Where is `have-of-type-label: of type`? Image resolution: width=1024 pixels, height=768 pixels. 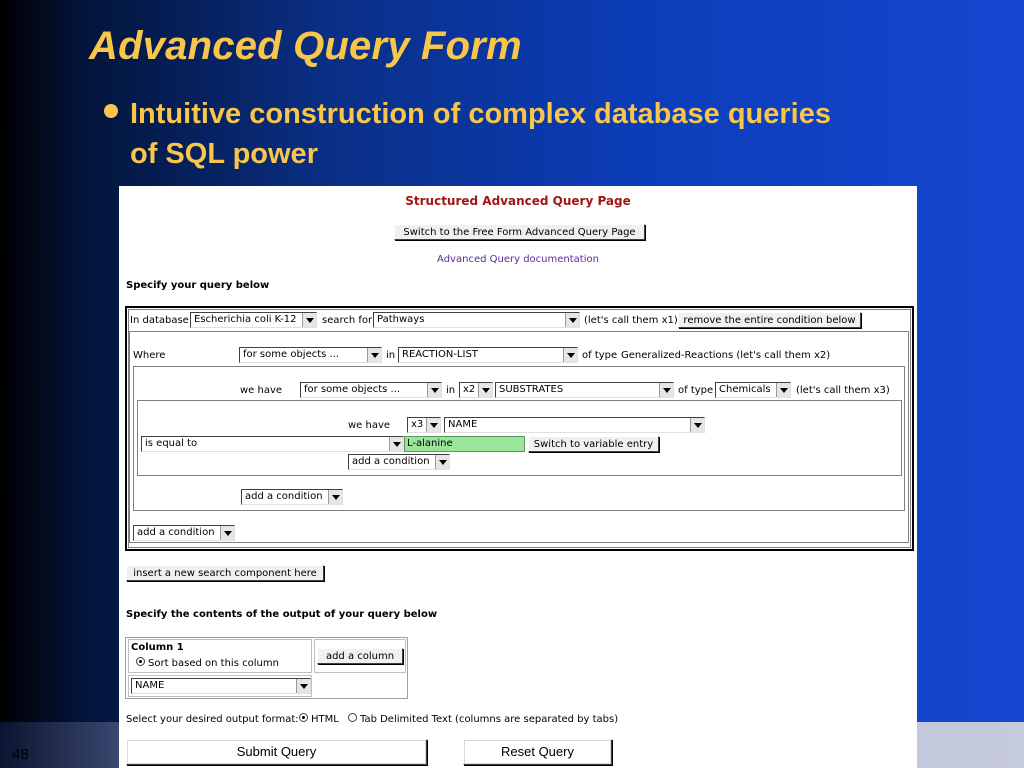
have-of-type-label: of type is located at coordinates (696, 390).